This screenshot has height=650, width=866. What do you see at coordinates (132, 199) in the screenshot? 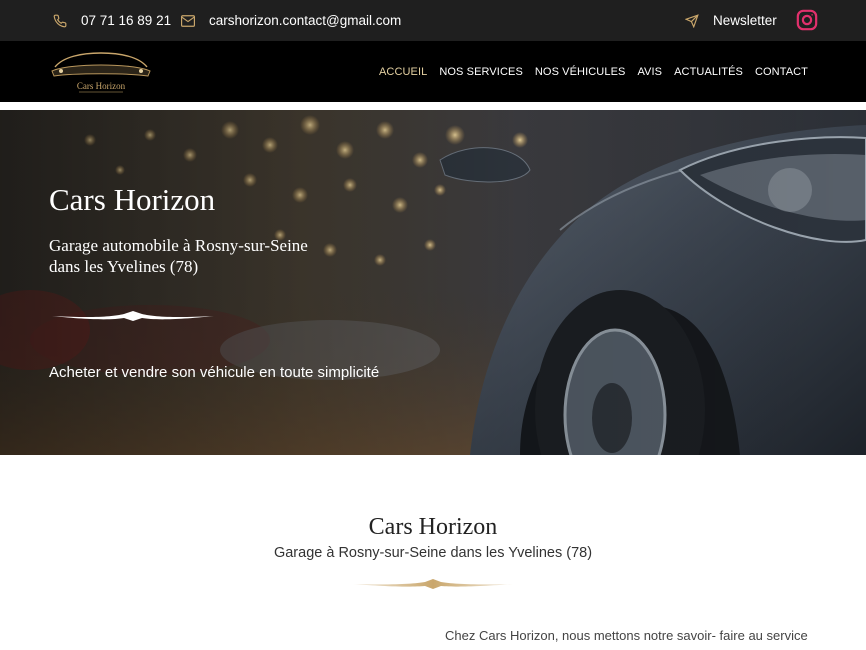
I see `hero-title: Cars Horizon` at bounding box center [132, 199].